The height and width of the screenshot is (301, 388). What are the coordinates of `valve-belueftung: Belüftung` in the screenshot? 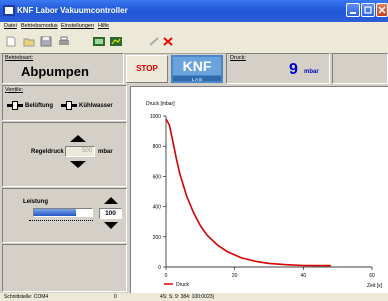 It's located at (30, 105).